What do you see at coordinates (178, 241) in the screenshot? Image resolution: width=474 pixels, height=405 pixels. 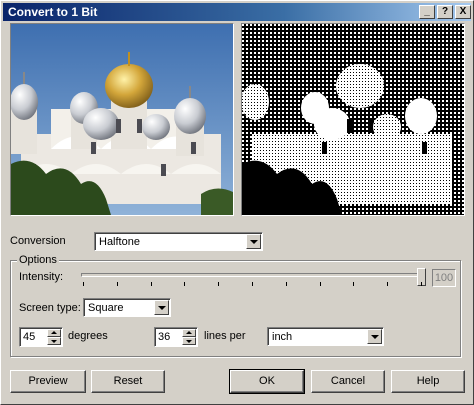 I see `conversion-select: Halftone` at bounding box center [178, 241].